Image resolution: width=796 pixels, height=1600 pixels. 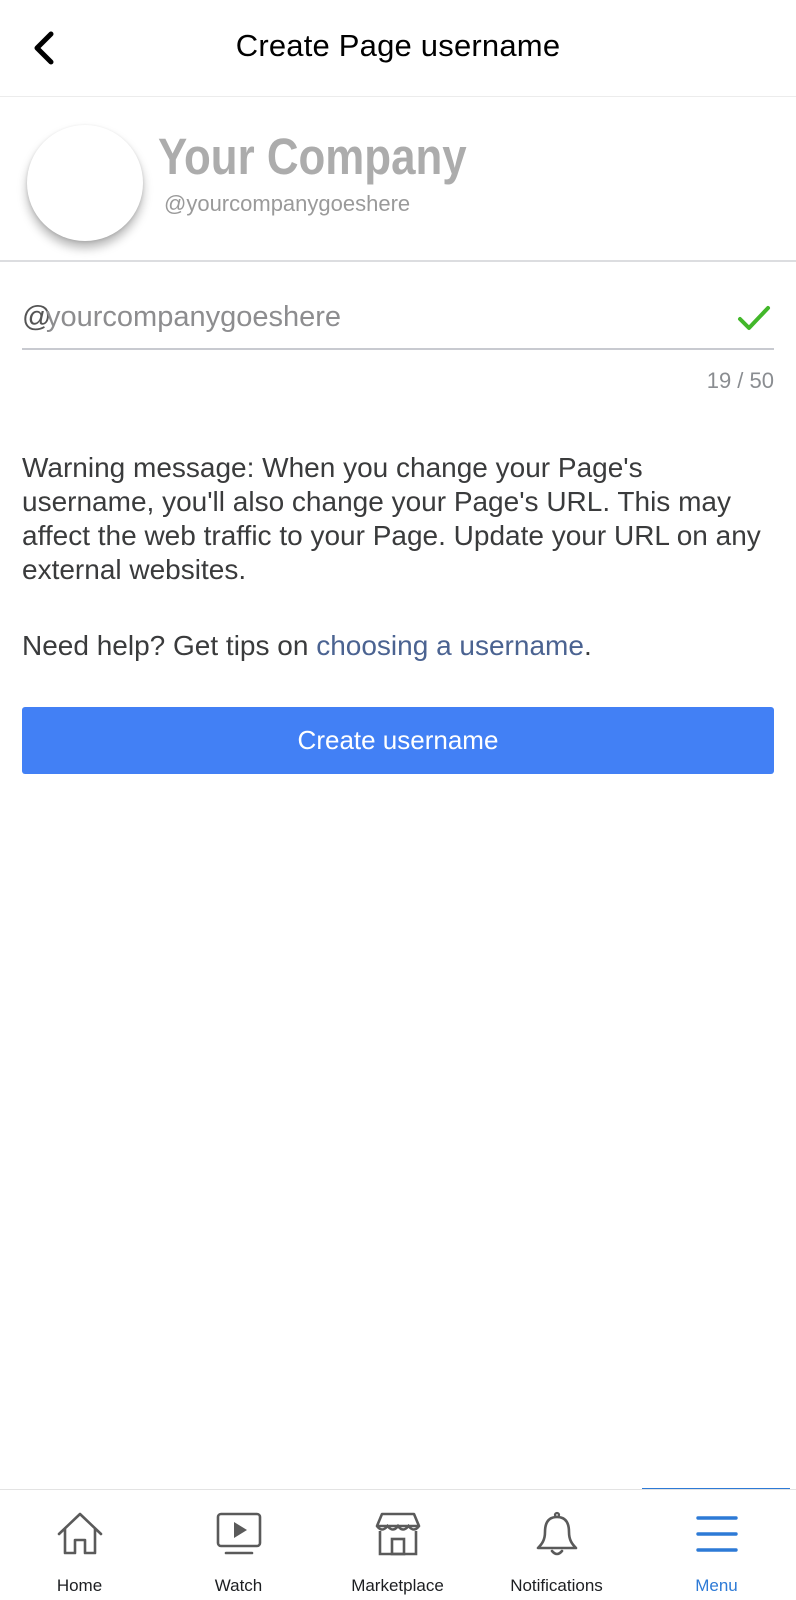 I want to click on username-input: @ yourcompanygoeshere, so click(x=398, y=321).